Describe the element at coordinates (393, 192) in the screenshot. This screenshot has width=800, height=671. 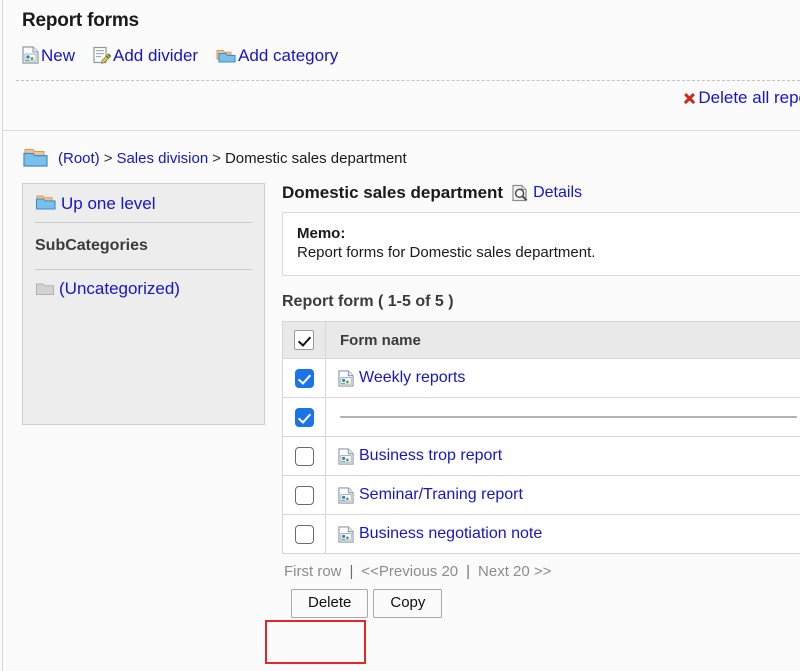
I see `main-heading: Domestic sales department` at that location.